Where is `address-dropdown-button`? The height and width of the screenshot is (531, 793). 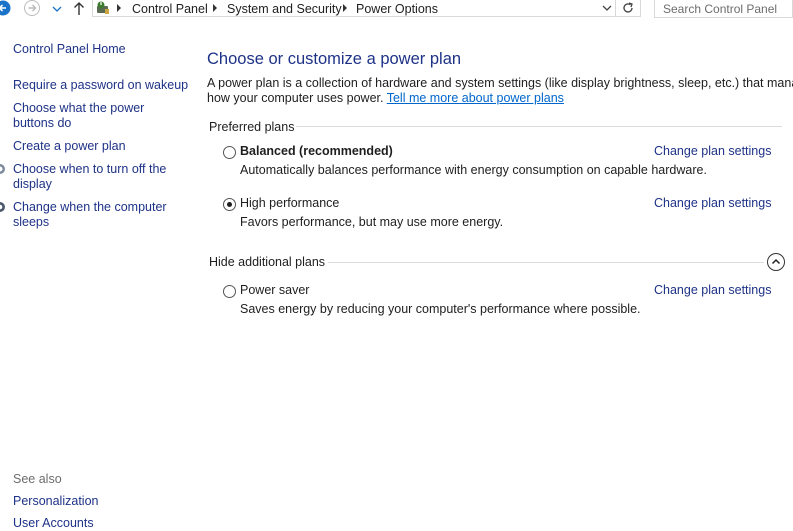
address-dropdown-button is located at coordinates (607, 9).